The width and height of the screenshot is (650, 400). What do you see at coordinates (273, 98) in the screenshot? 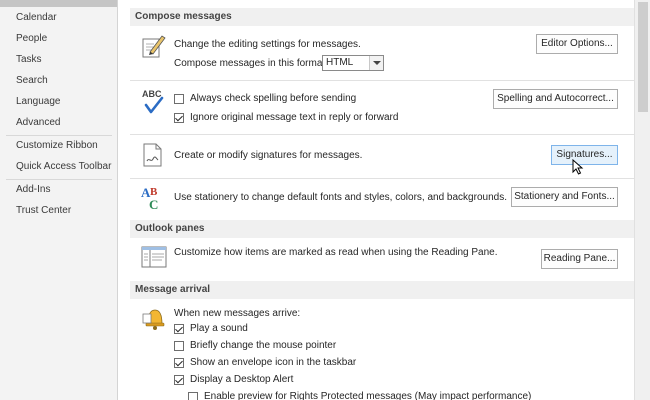
I see `always-check-spelling-label: Always check spelling before sending` at bounding box center [273, 98].